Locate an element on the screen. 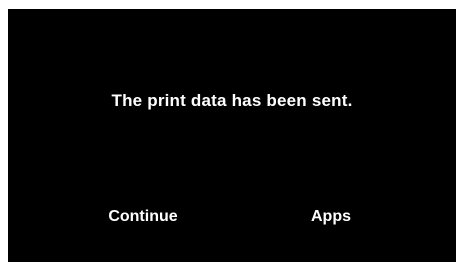  status-message: The print data has been sent. is located at coordinates (232, 100).